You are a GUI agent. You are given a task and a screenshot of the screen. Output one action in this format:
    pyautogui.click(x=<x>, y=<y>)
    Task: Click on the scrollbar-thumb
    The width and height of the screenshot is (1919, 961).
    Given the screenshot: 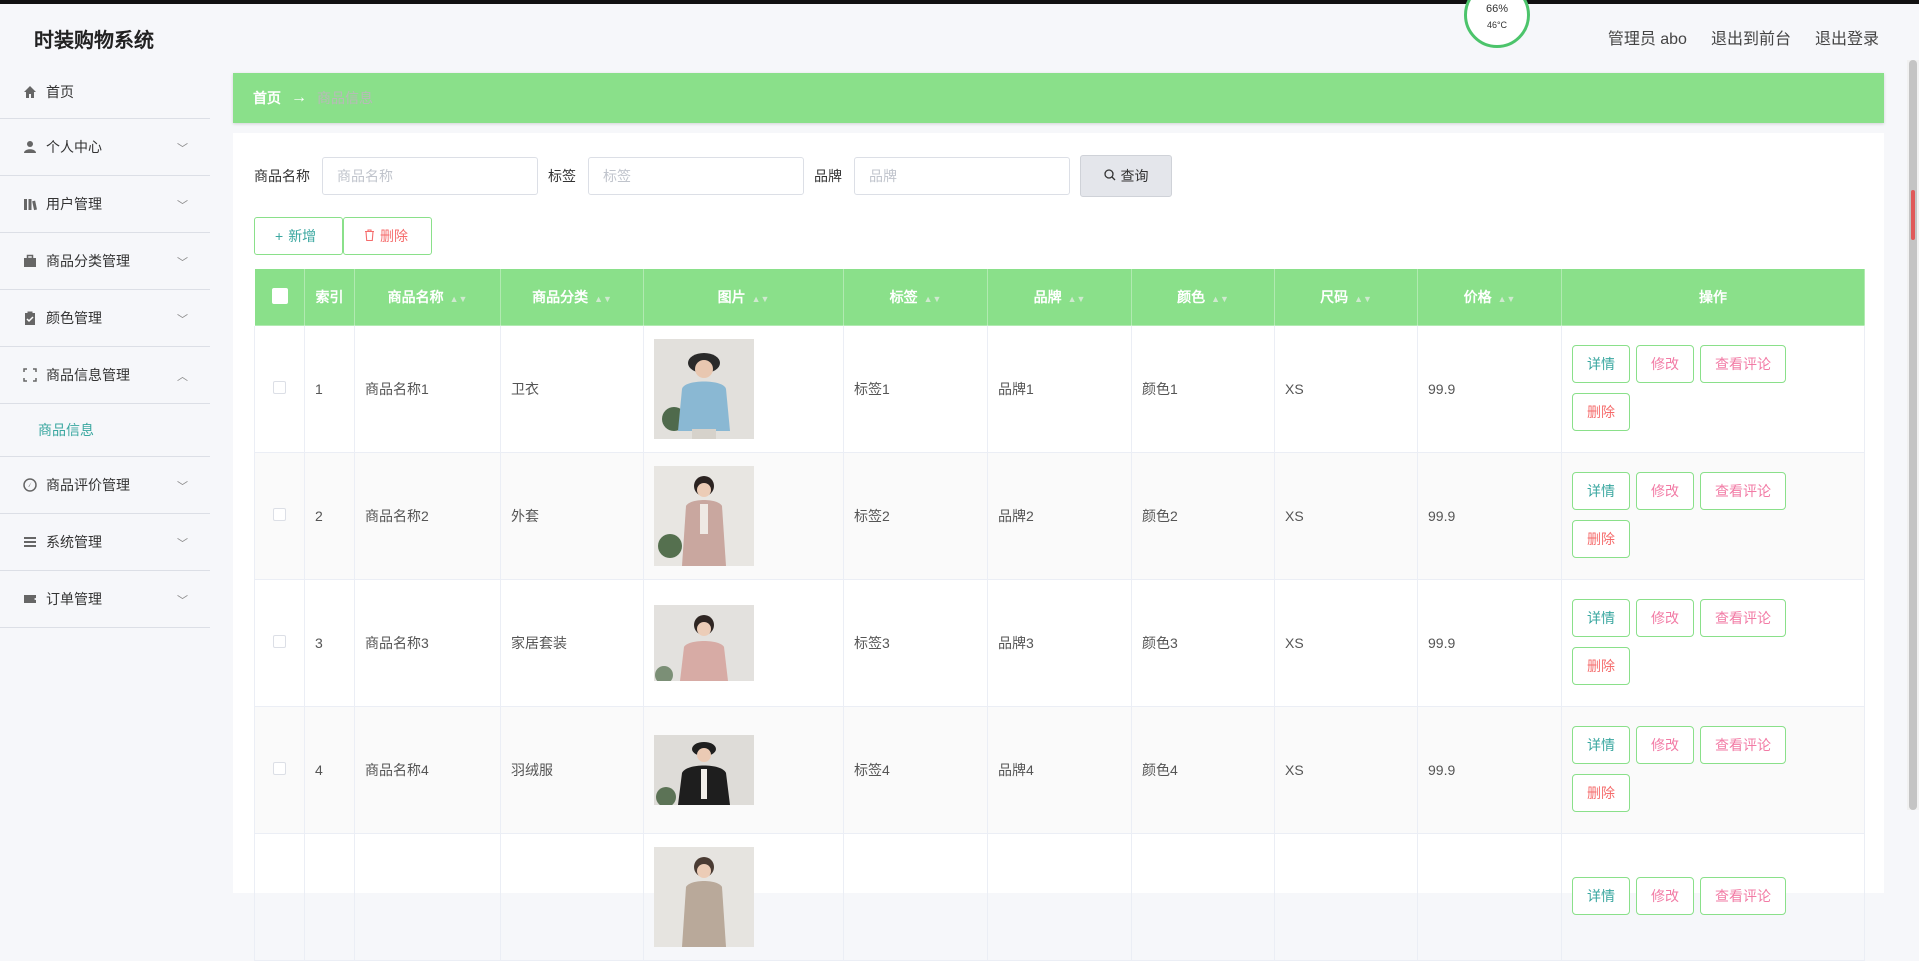 What is the action you would take?
    pyautogui.click(x=1913, y=435)
    